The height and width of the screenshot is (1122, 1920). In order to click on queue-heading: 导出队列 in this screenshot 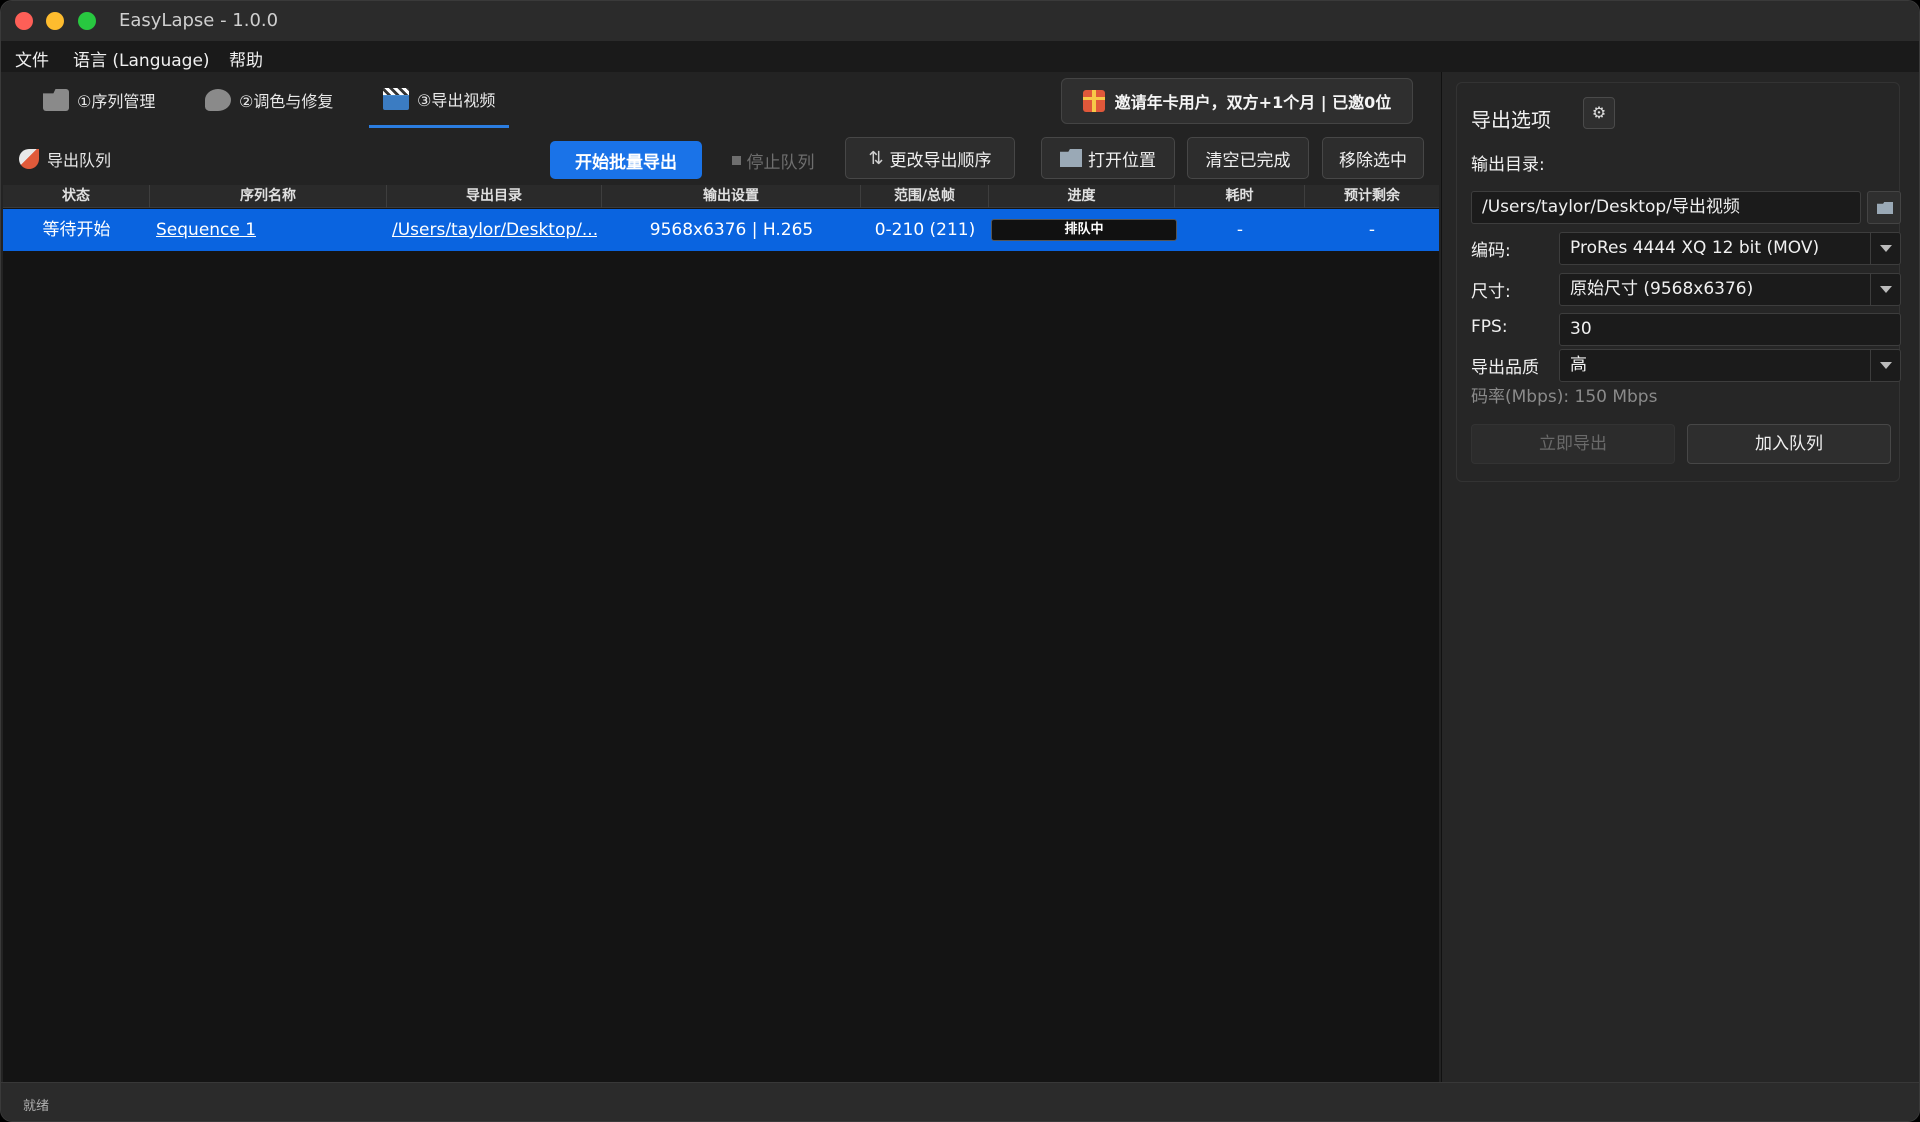, I will do `click(65, 159)`.